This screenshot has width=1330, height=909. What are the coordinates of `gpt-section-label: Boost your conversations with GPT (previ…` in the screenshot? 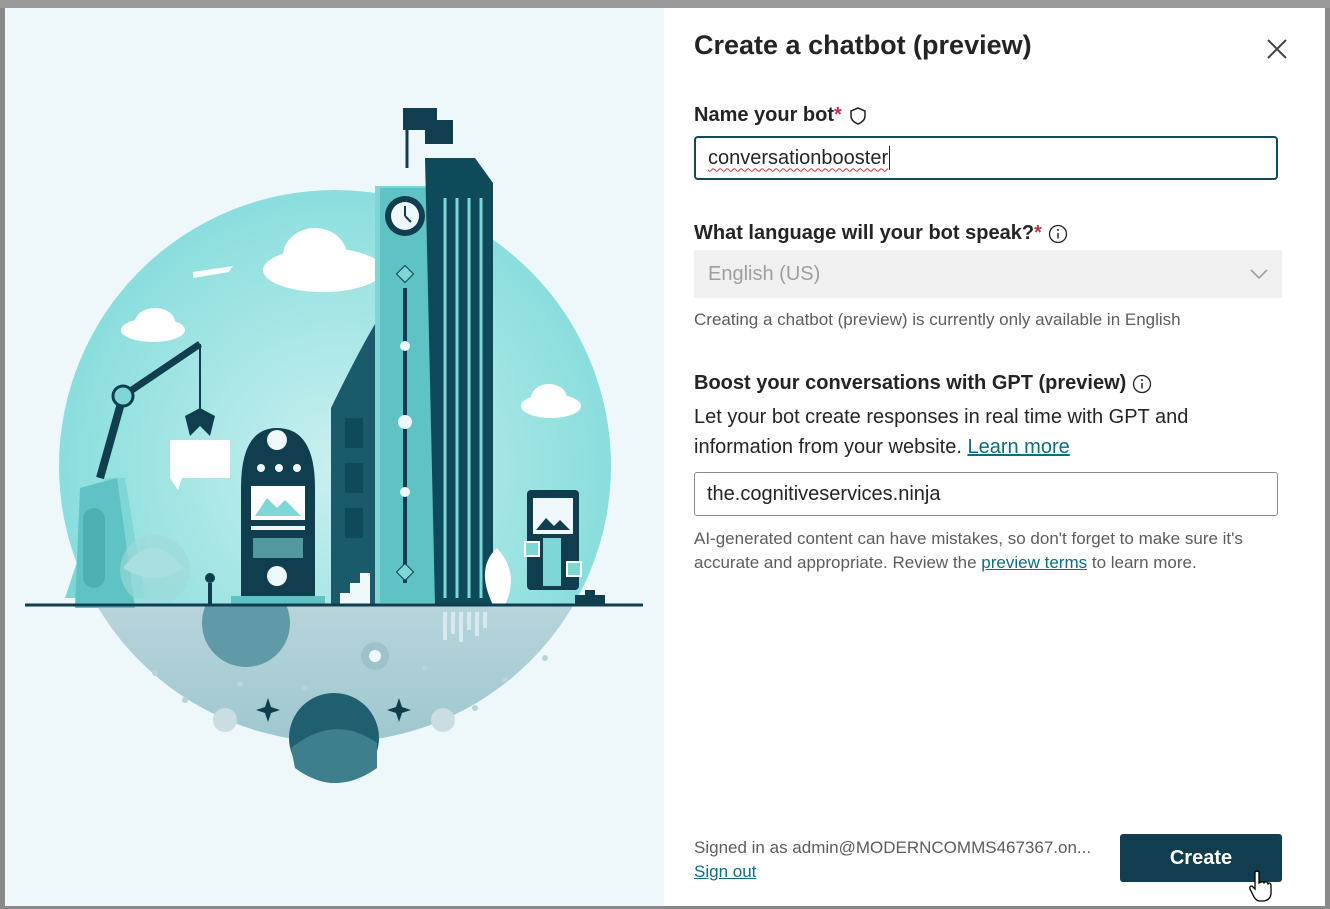 It's located at (923, 383).